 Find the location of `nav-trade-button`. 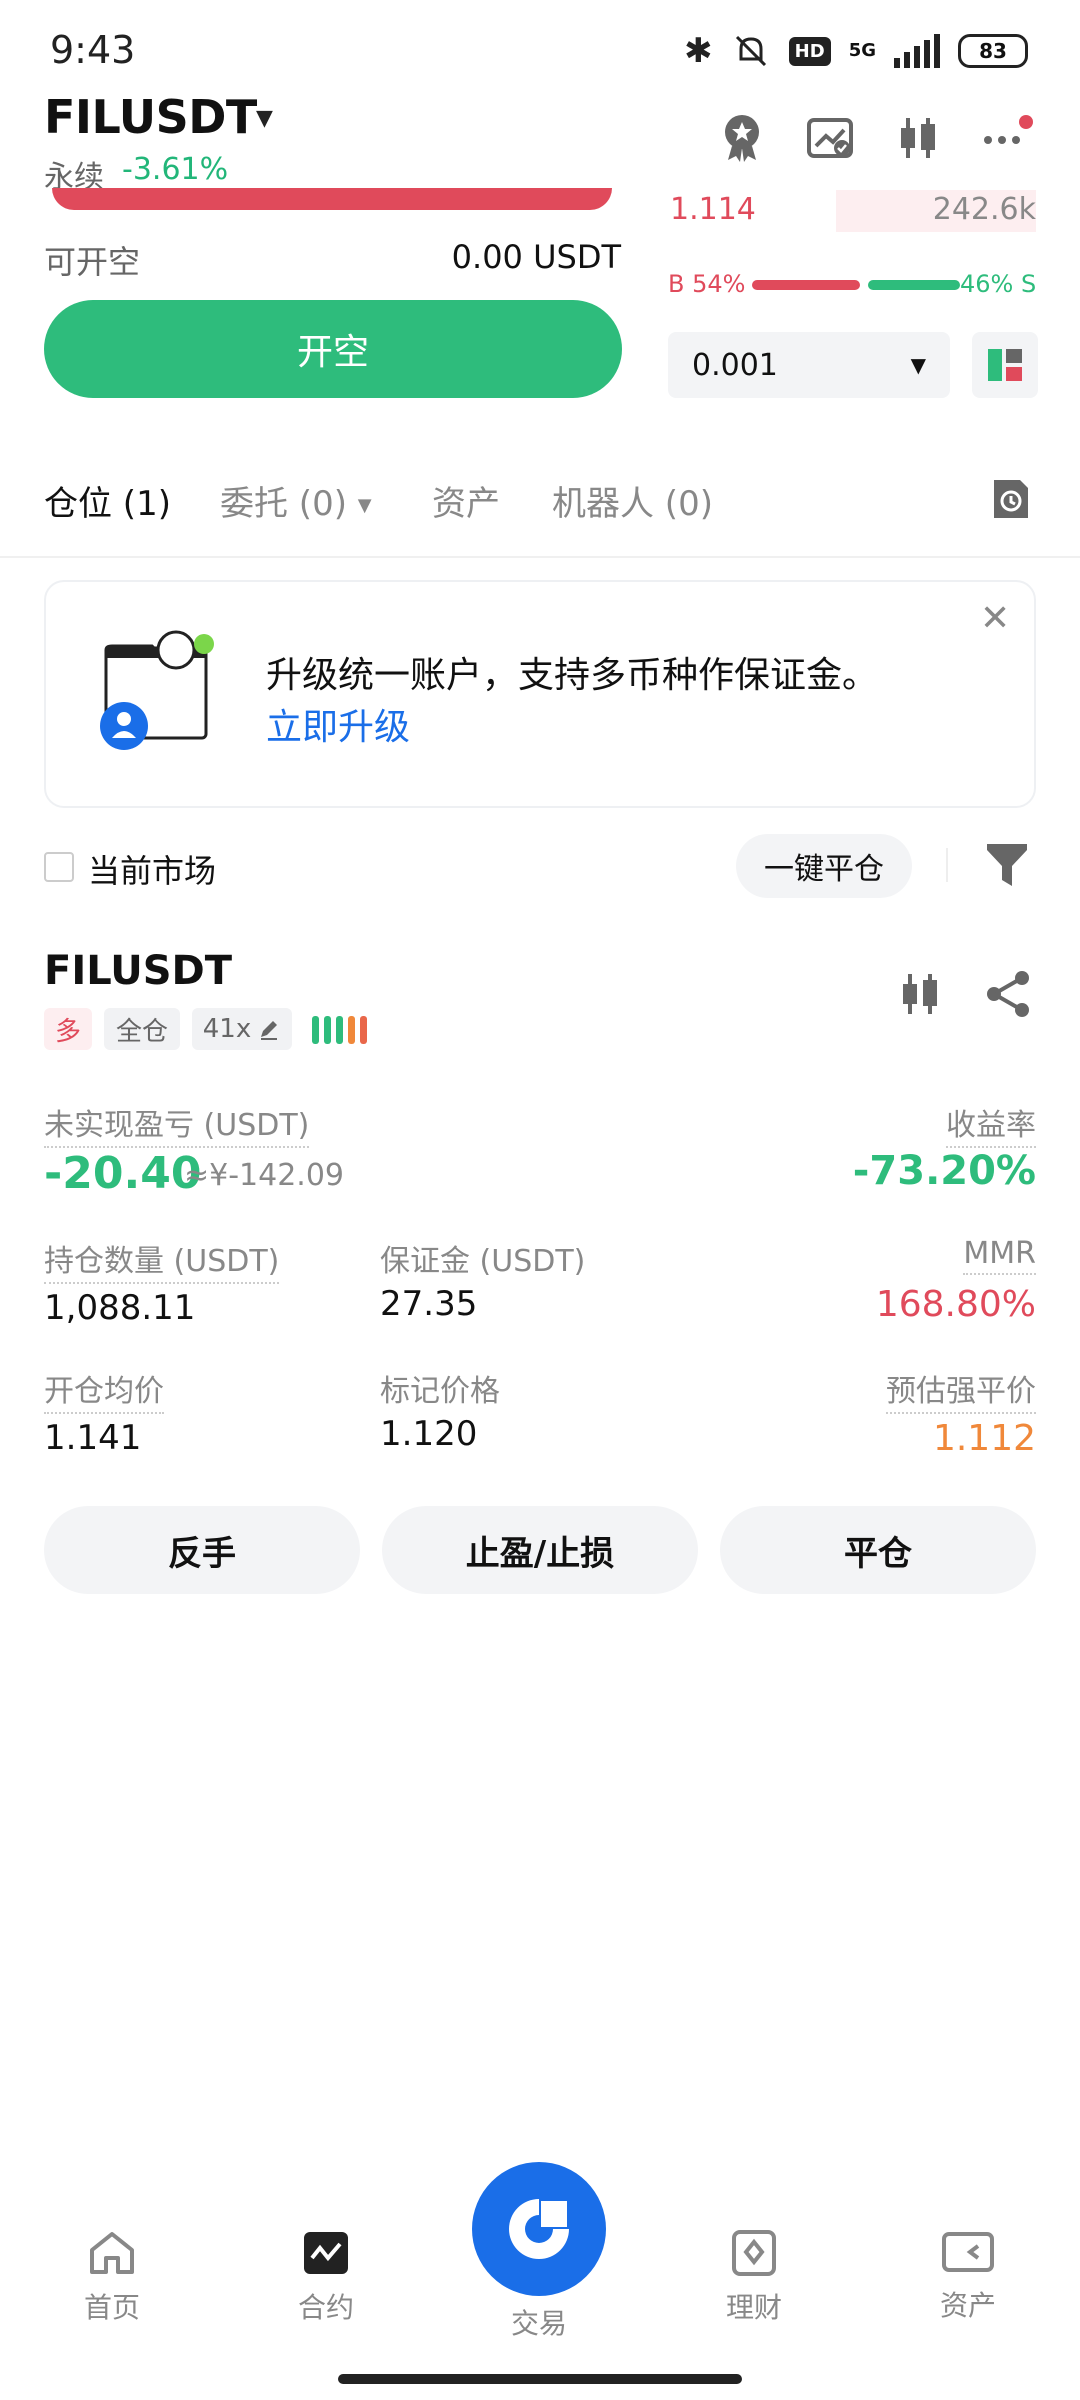

nav-trade-button is located at coordinates (539, 2229).